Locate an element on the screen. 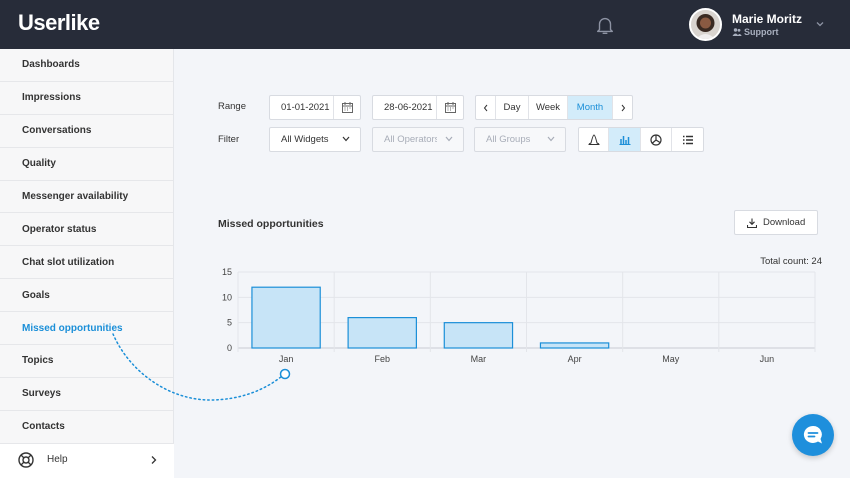 The width and height of the screenshot is (850, 478). range-label: Range is located at coordinates (232, 106).